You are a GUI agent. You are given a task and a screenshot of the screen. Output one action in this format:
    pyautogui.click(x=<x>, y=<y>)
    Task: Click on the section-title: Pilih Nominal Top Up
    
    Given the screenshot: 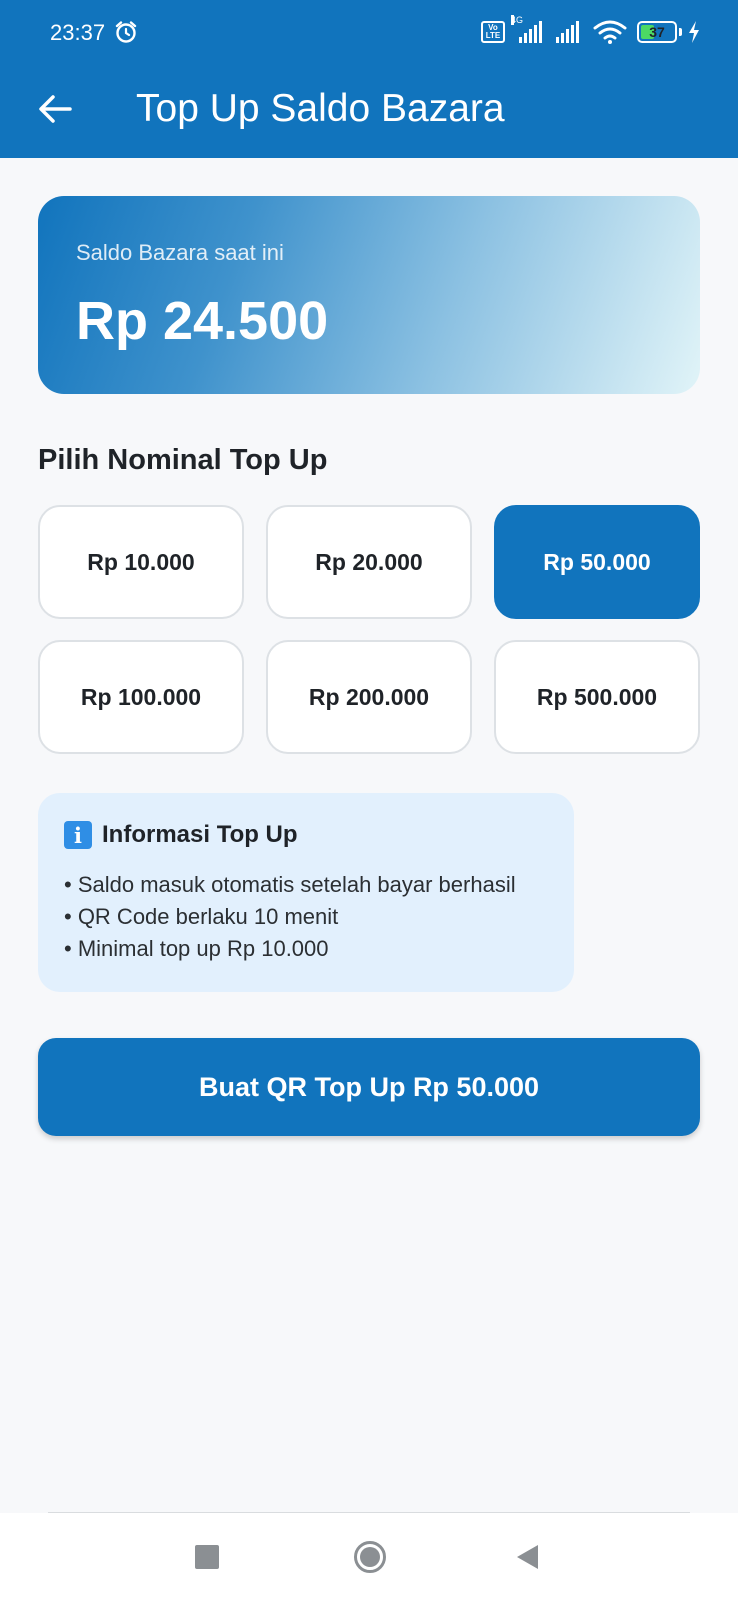 What is the action you would take?
    pyautogui.click(x=183, y=460)
    